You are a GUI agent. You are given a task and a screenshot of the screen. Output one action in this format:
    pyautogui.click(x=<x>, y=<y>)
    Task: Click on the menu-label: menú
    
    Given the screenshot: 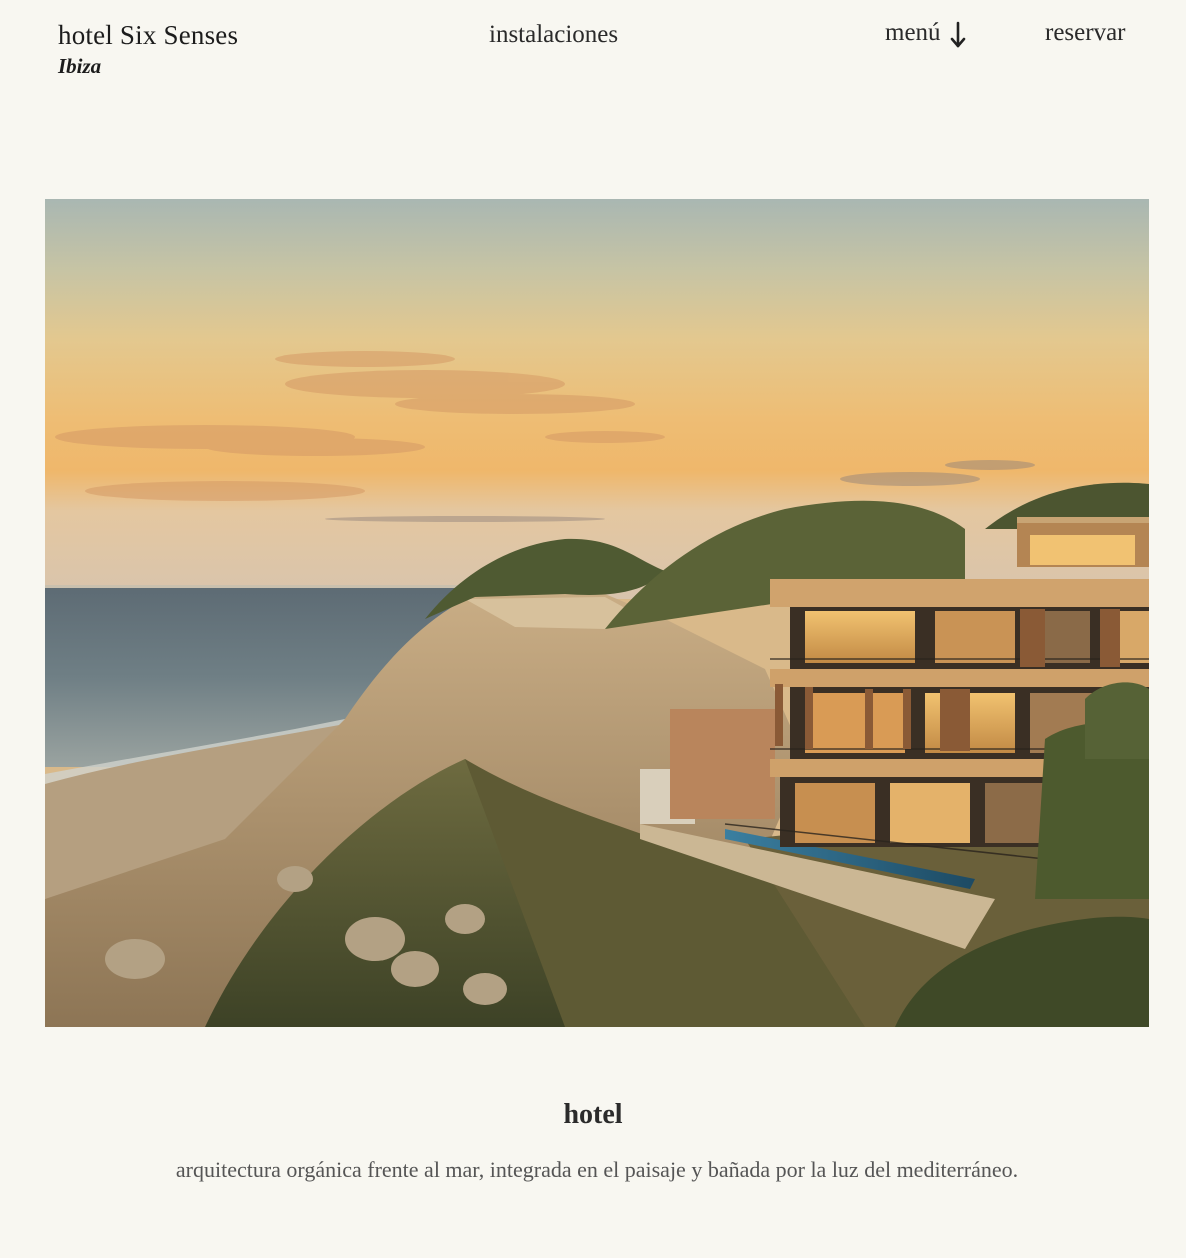 What is the action you would take?
    pyautogui.click(x=913, y=32)
    